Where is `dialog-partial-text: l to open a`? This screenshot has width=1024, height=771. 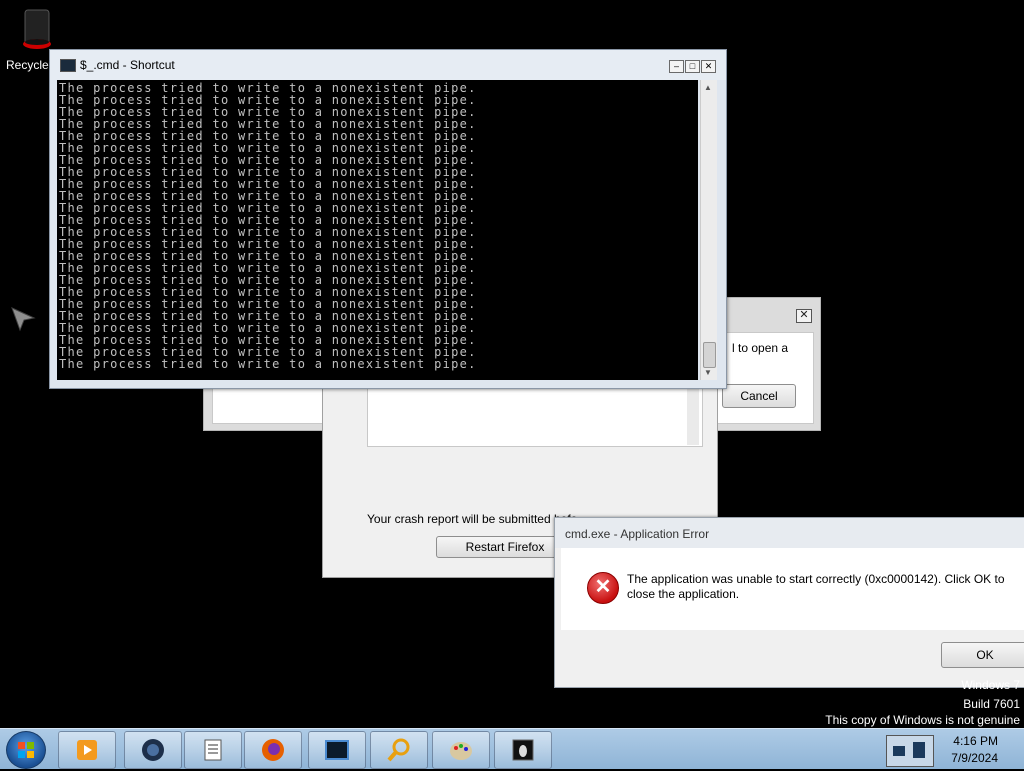 dialog-partial-text: l to open a is located at coordinates (760, 348).